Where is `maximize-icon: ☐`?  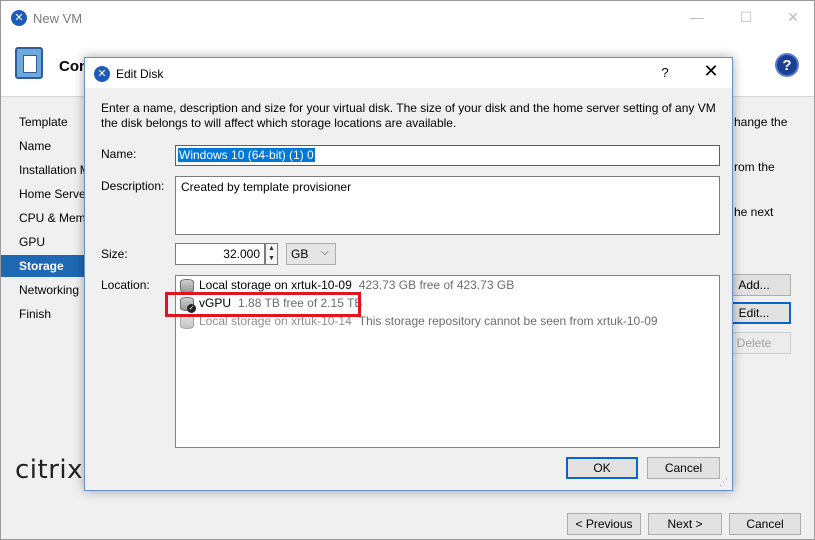 maximize-icon: ☐ is located at coordinates (746, 17).